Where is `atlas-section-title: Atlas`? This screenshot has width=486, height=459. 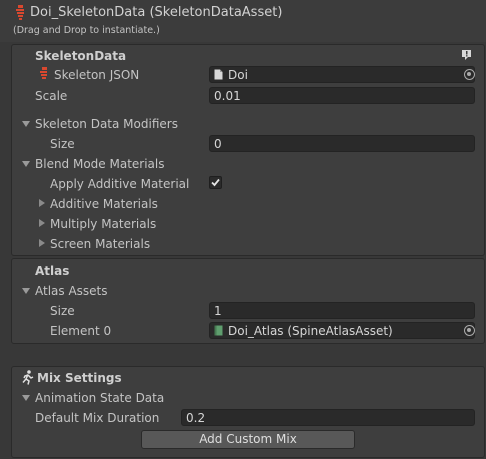
atlas-section-title: Atlas is located at coordinates (52, 271).